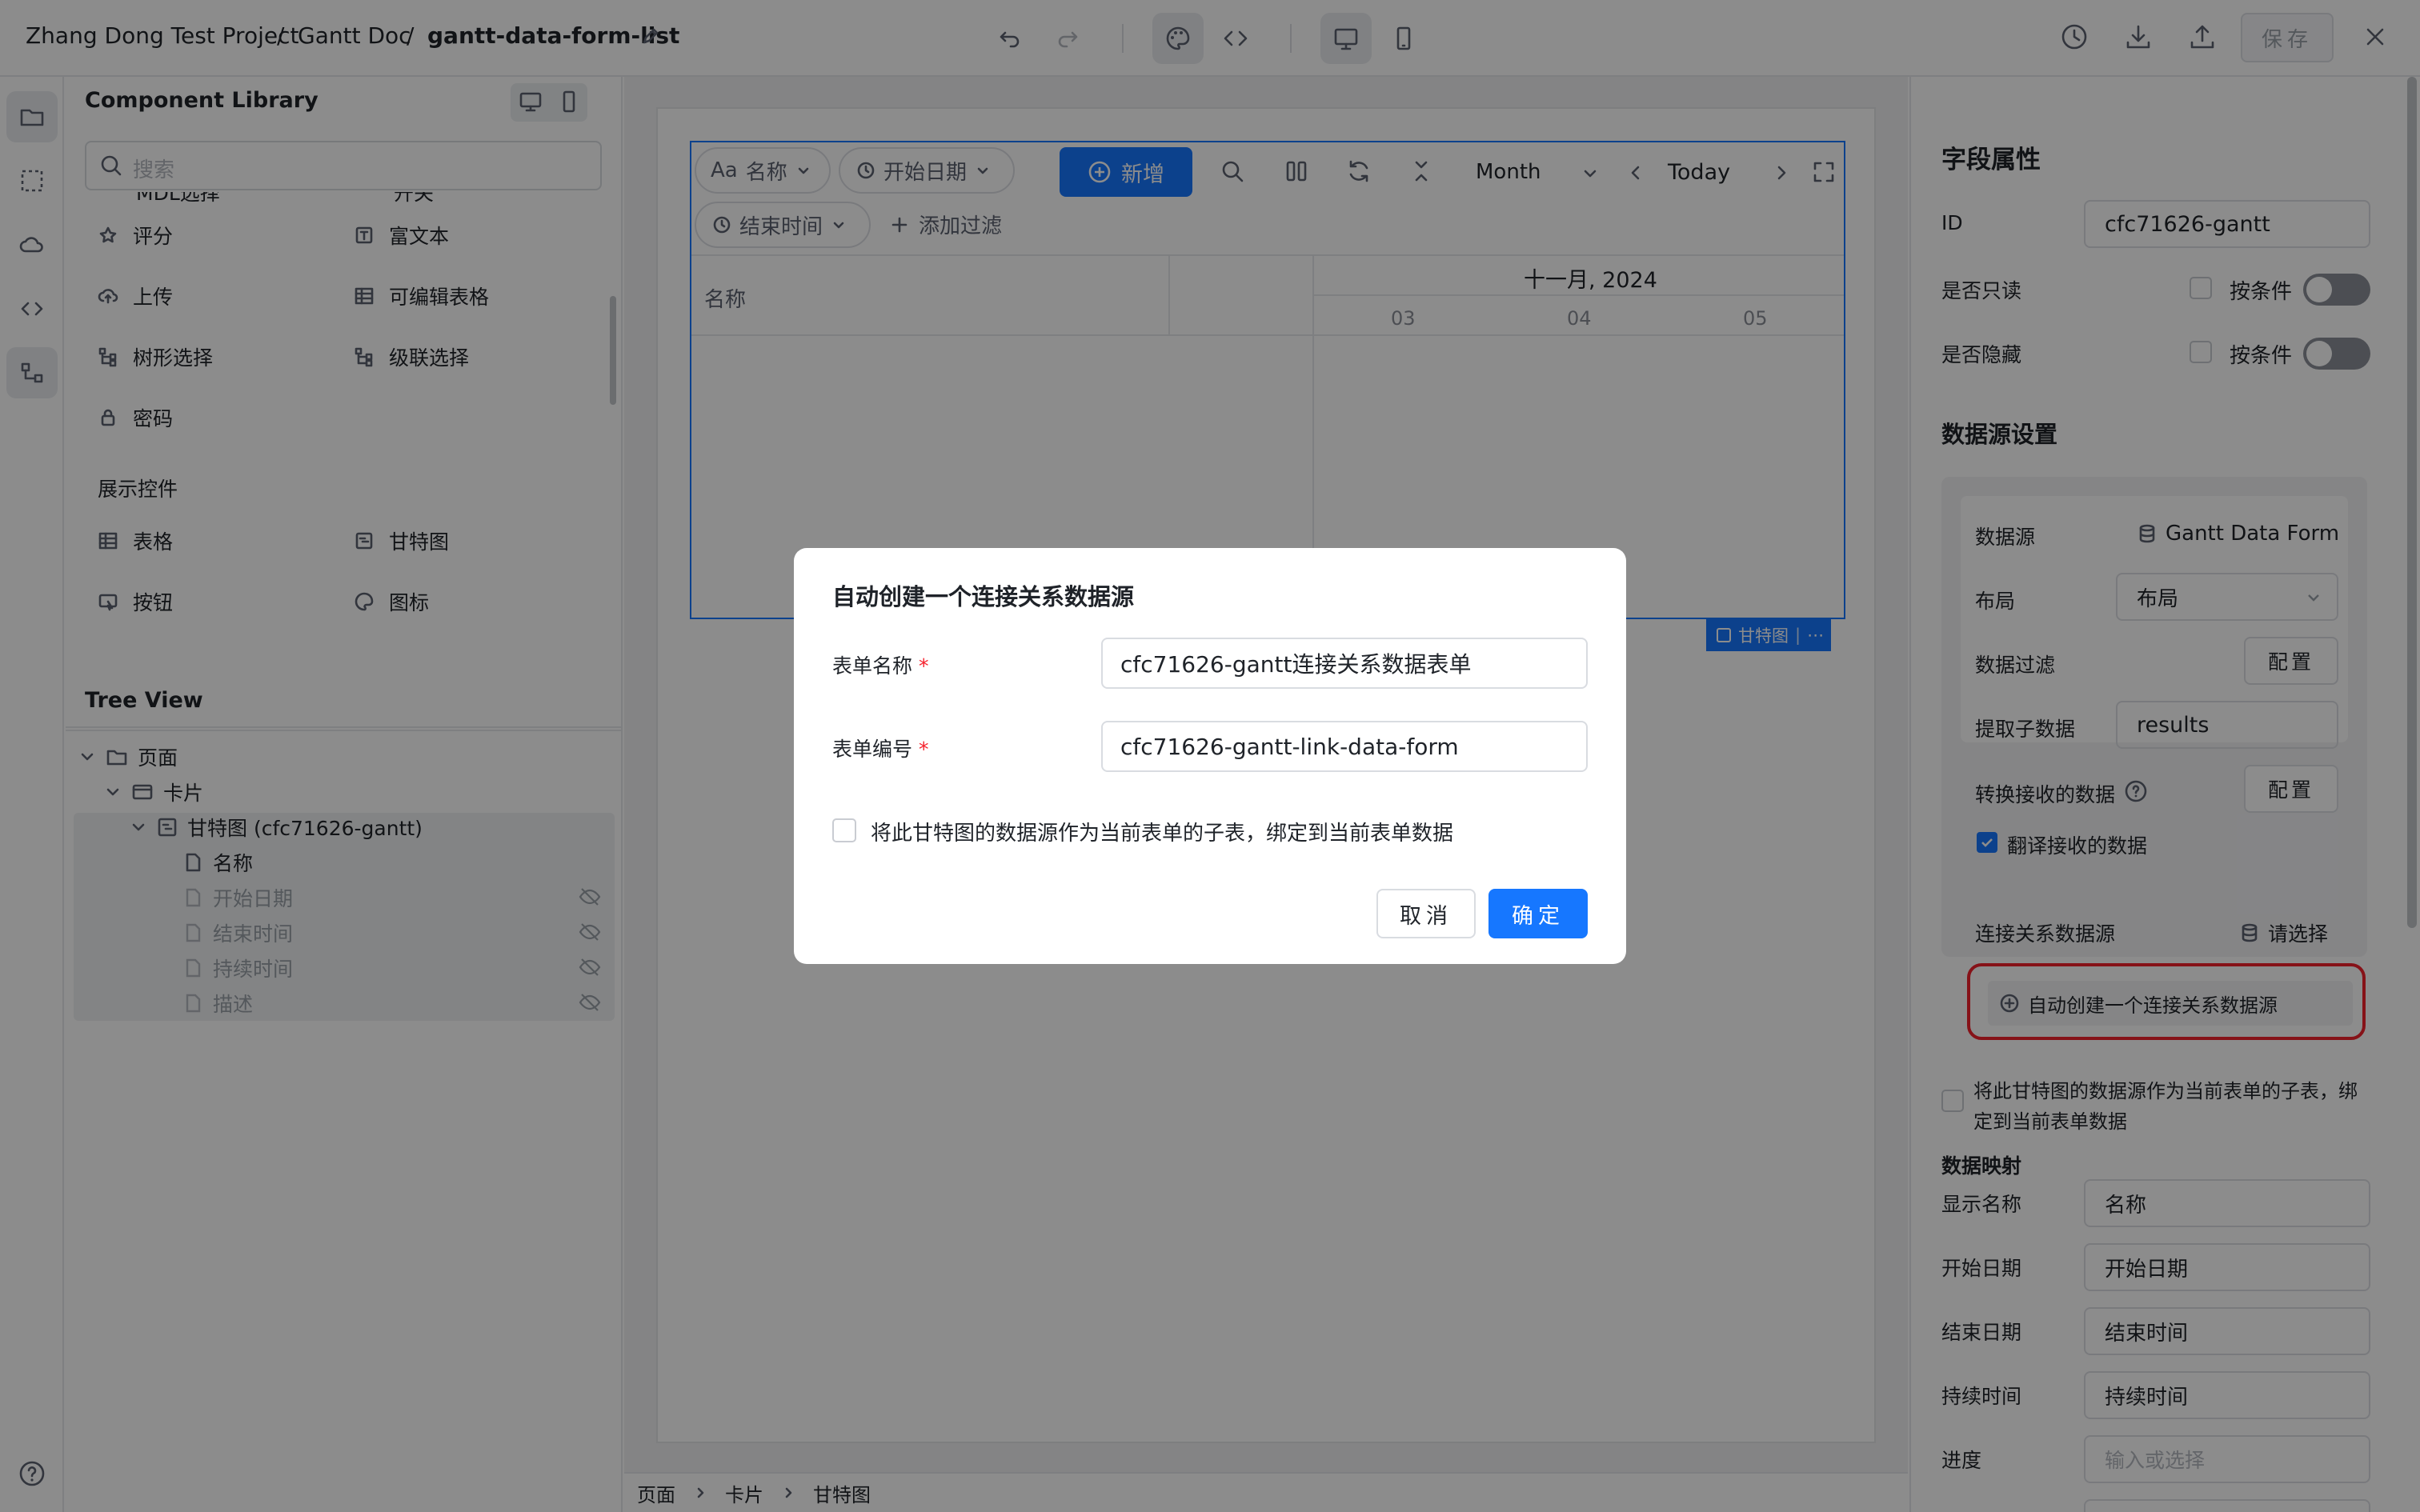  I want to click on form-code-label-text: 表单编号, so click(872, 749).